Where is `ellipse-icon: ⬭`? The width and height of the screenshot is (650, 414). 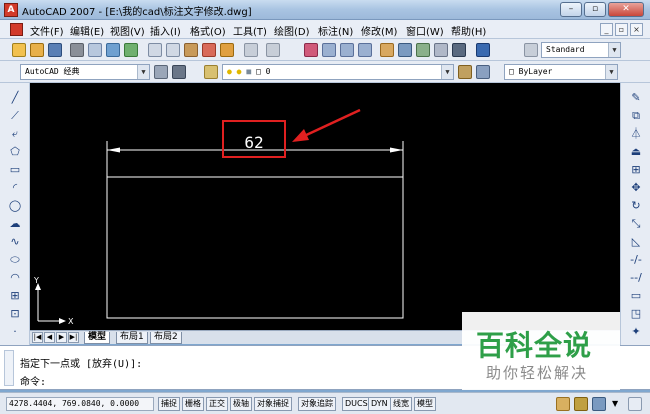 ellipse-icon: ⬭ is located at coordinates (15, 260).